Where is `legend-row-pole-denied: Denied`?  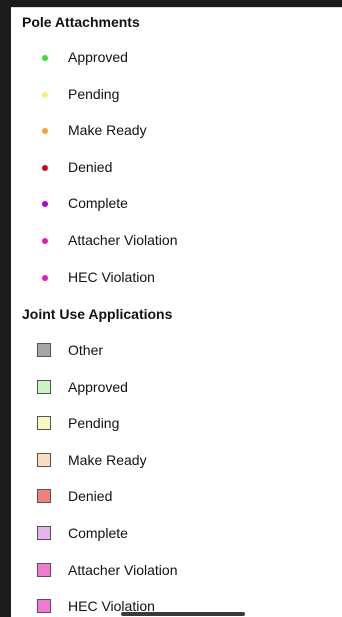 legend-row-pole-denied: Denied is located at coordinates (176, 168).